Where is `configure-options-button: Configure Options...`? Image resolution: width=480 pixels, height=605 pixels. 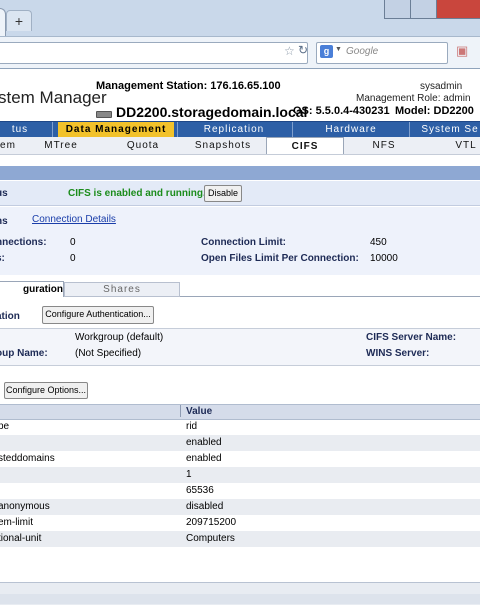
configure-options-button: Configure Options... is located at coordinates (46, 390).